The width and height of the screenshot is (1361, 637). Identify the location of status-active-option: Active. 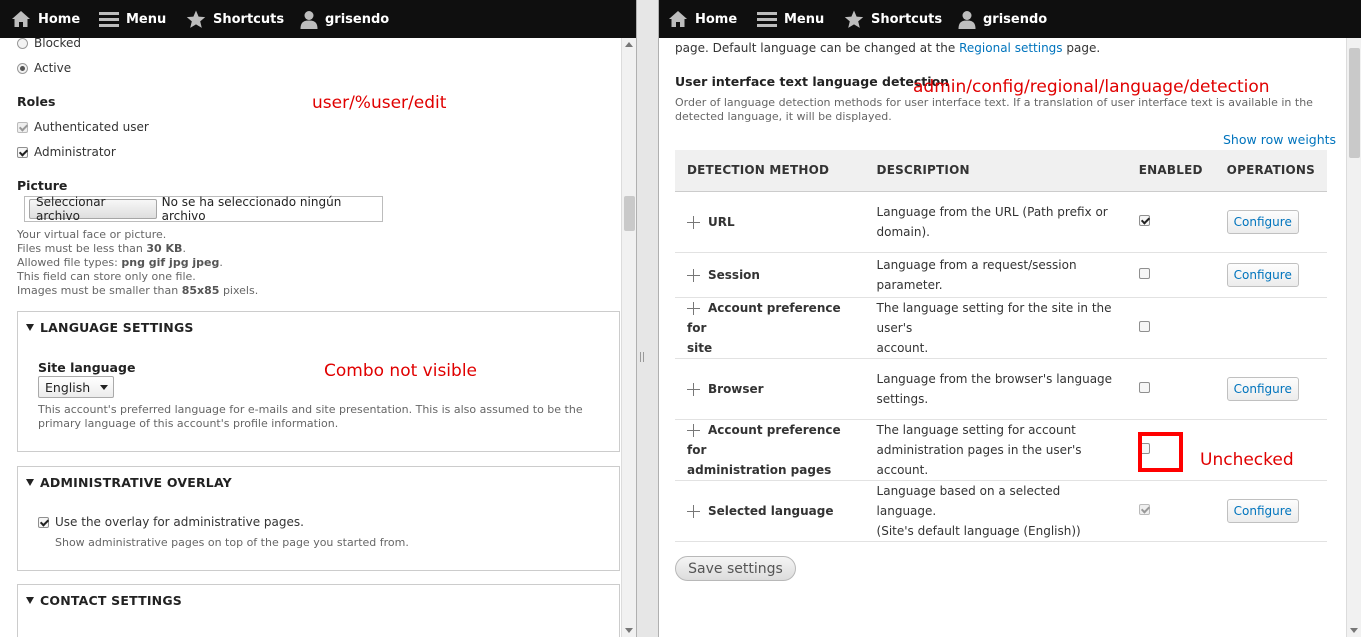
(44, 68).